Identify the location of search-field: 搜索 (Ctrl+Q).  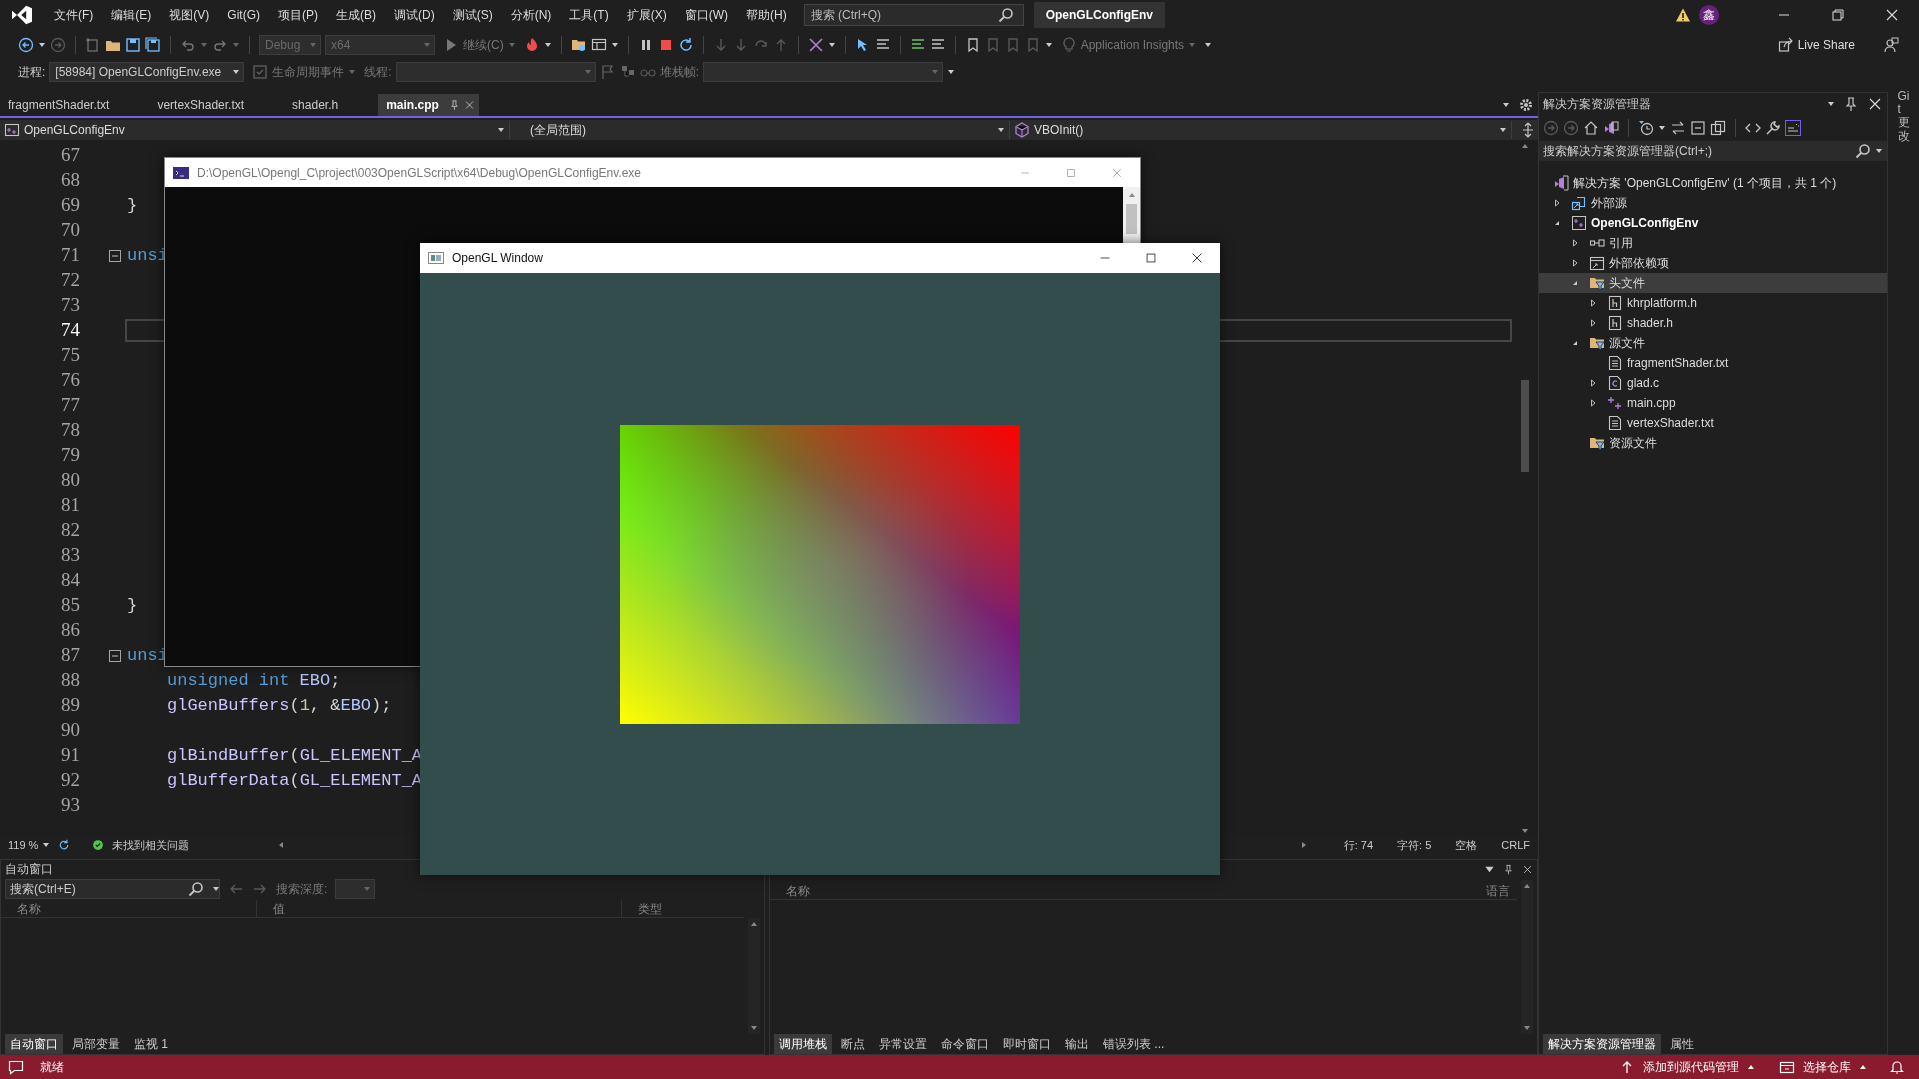
(913, 15).